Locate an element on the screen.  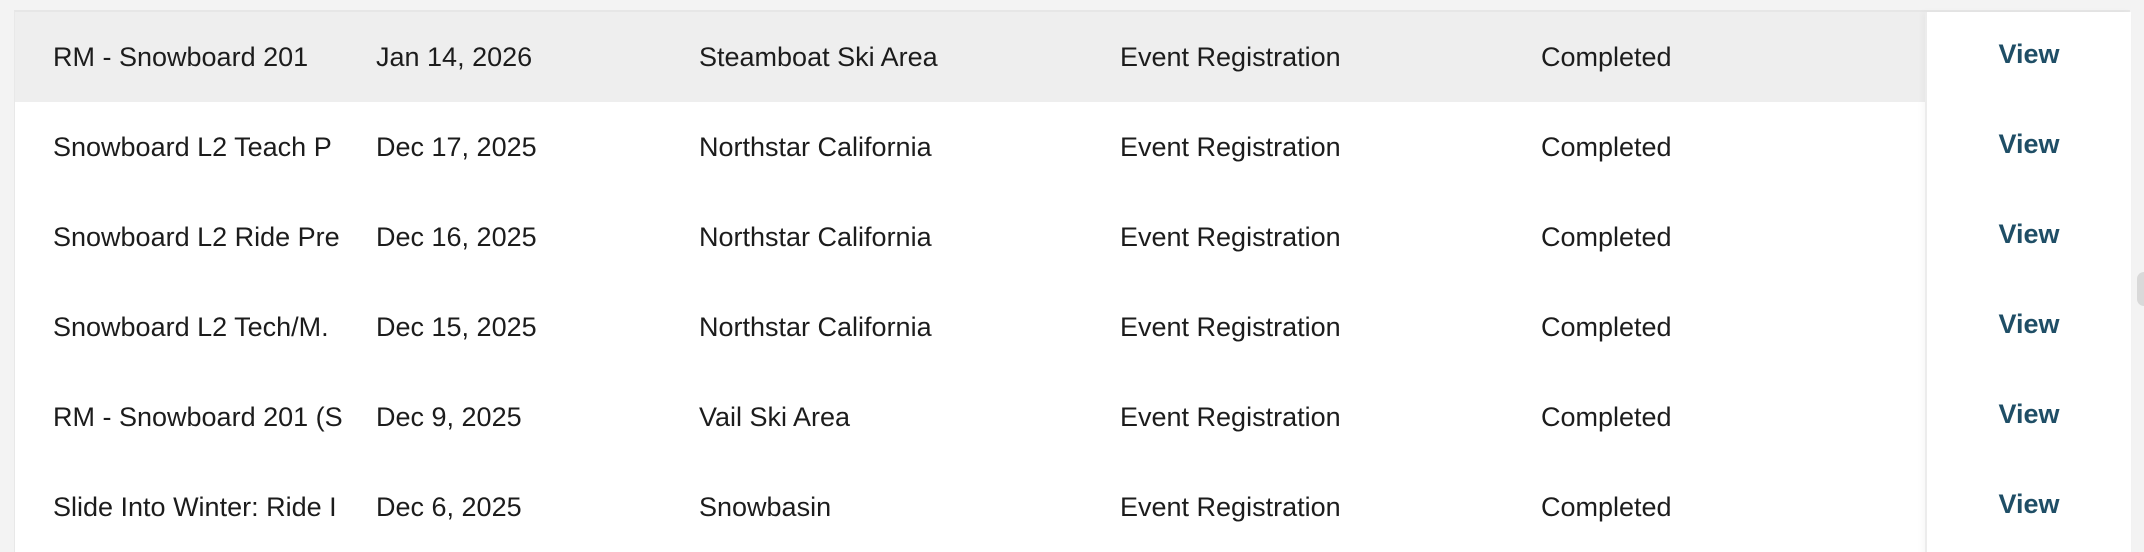
event-name-cell: RM - Snowboard 201 (S is located at coordinates (198, 417).